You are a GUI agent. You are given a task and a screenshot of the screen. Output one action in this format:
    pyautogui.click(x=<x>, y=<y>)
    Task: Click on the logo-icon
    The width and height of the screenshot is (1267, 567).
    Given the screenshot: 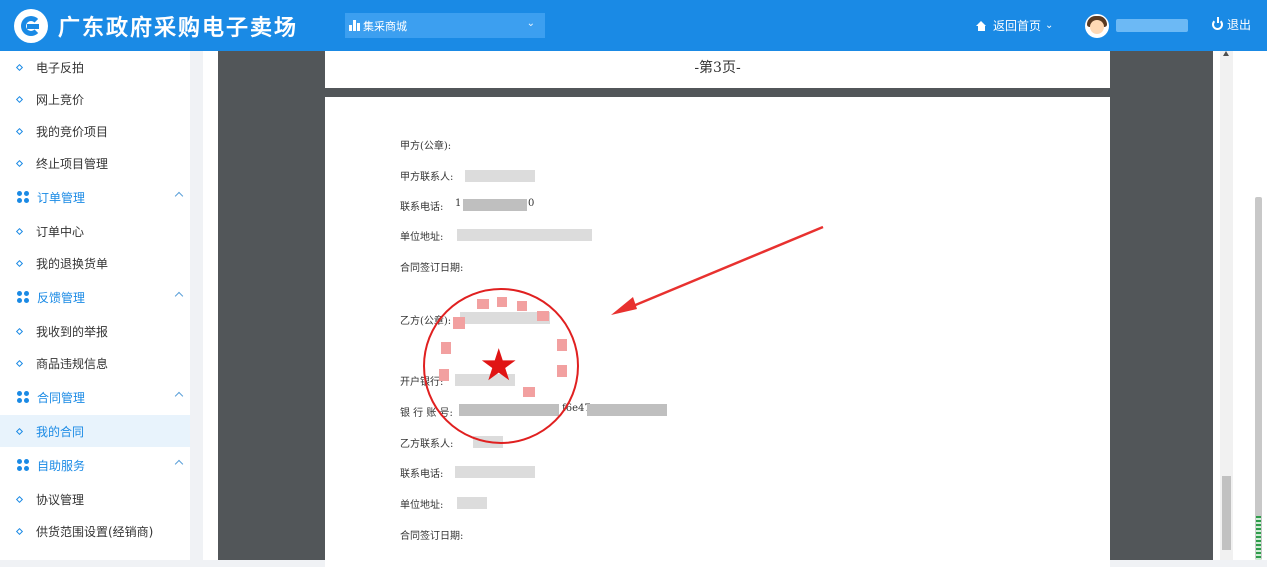 What is the action you would take?
    pyautogui.click(x=31, y=26)
    